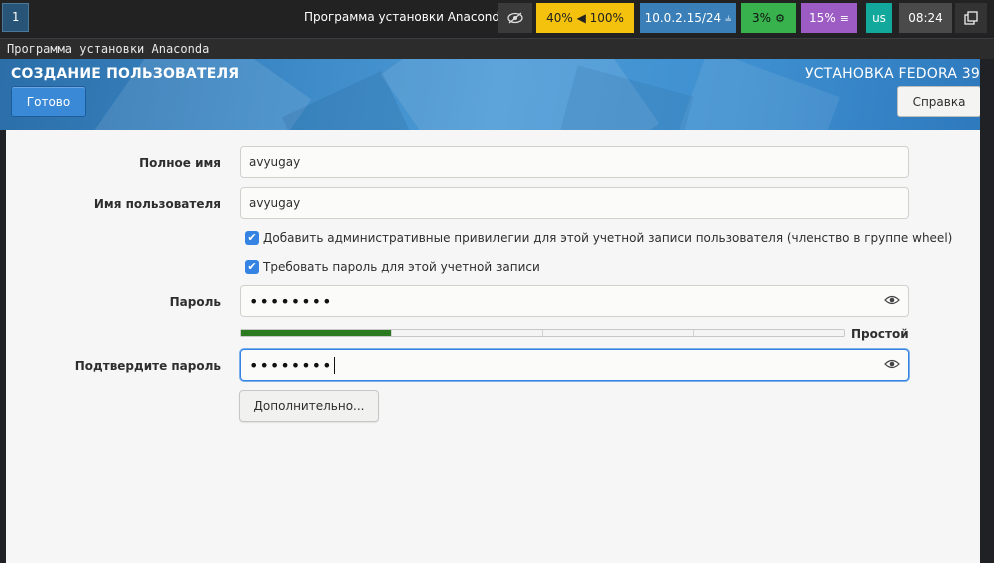 This screenshot has height=563, width=994. What do you see at coordinates (334, 365) in the screenshot?
I see `text-caret` at bounding box center [334, 365].